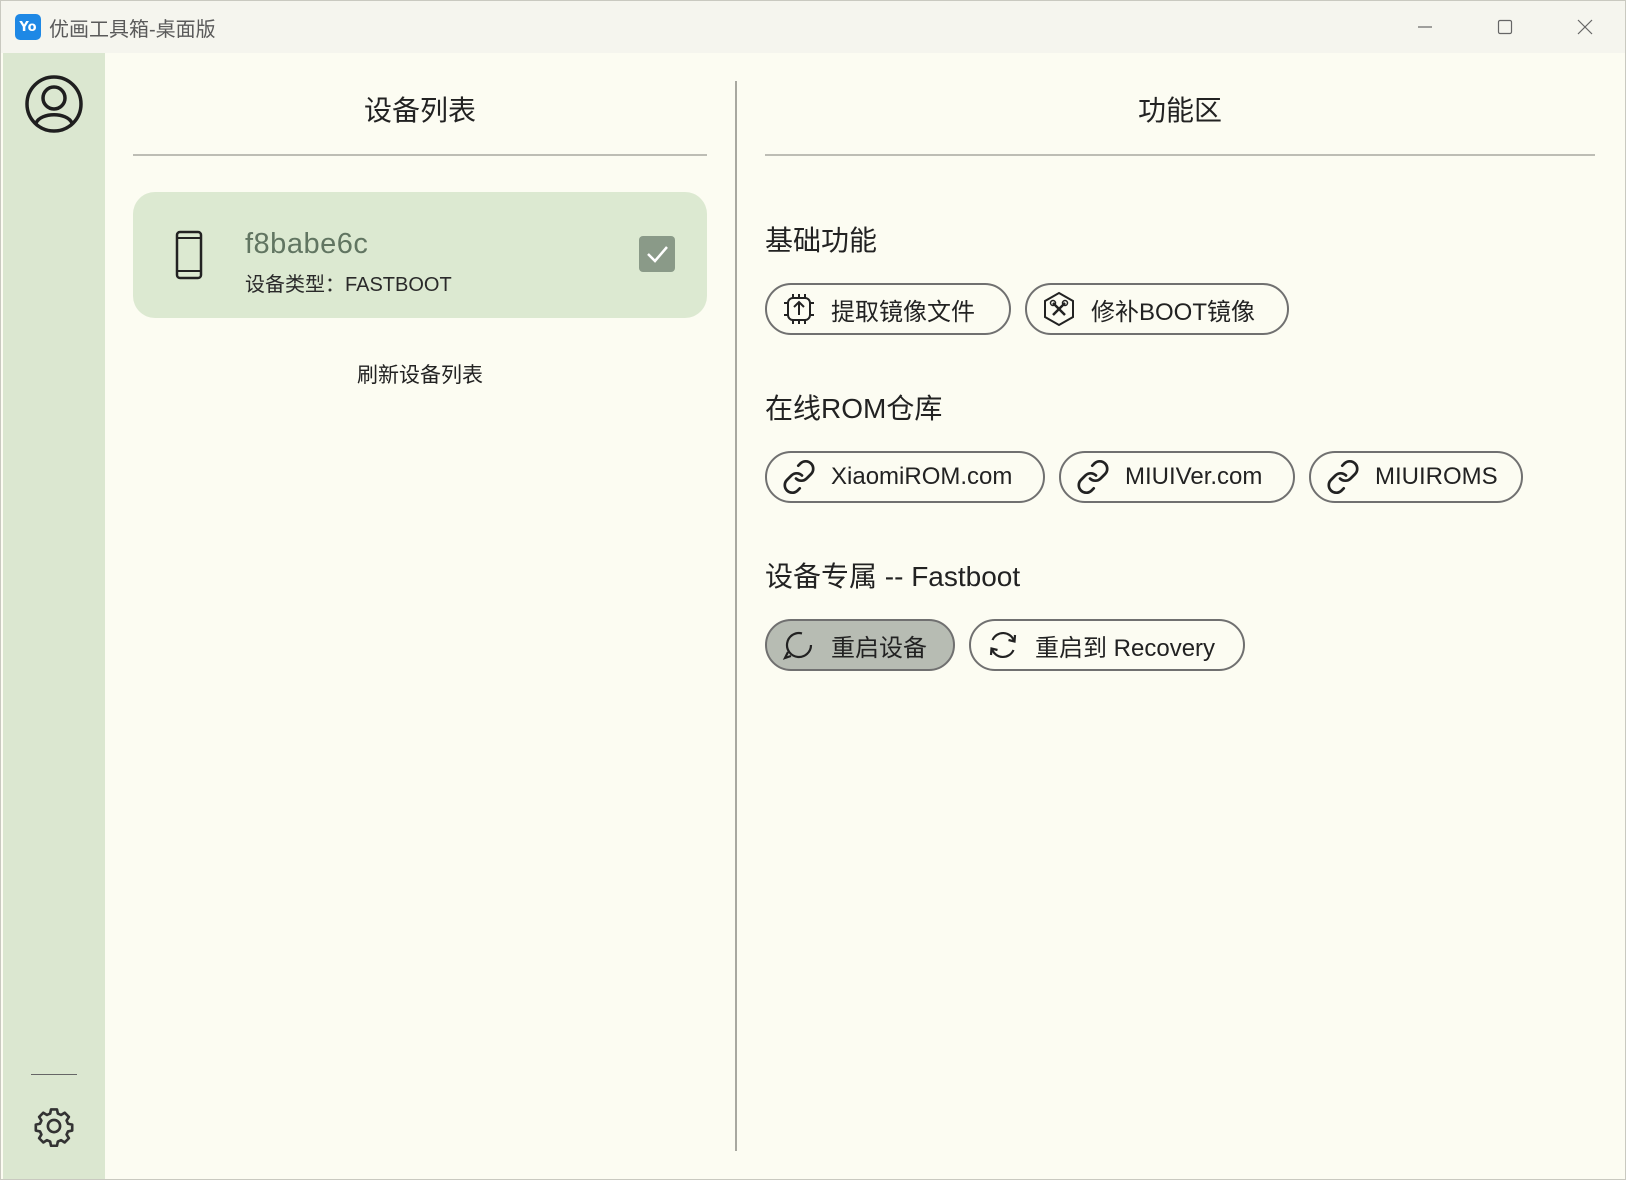 This screenshot has height=1180, width=1626. What do you see at coordinates (799, 645) in the screenshot?
I see `restart-icon` at bounding box center [799, 645].